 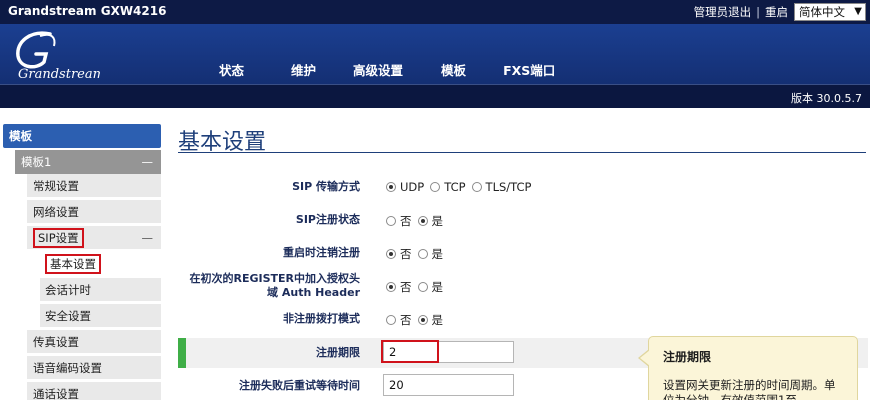 What do you see at coordinates (412, 187) in the screenshot?
I see `option-label: UDP` at bounding box center [412, 187].